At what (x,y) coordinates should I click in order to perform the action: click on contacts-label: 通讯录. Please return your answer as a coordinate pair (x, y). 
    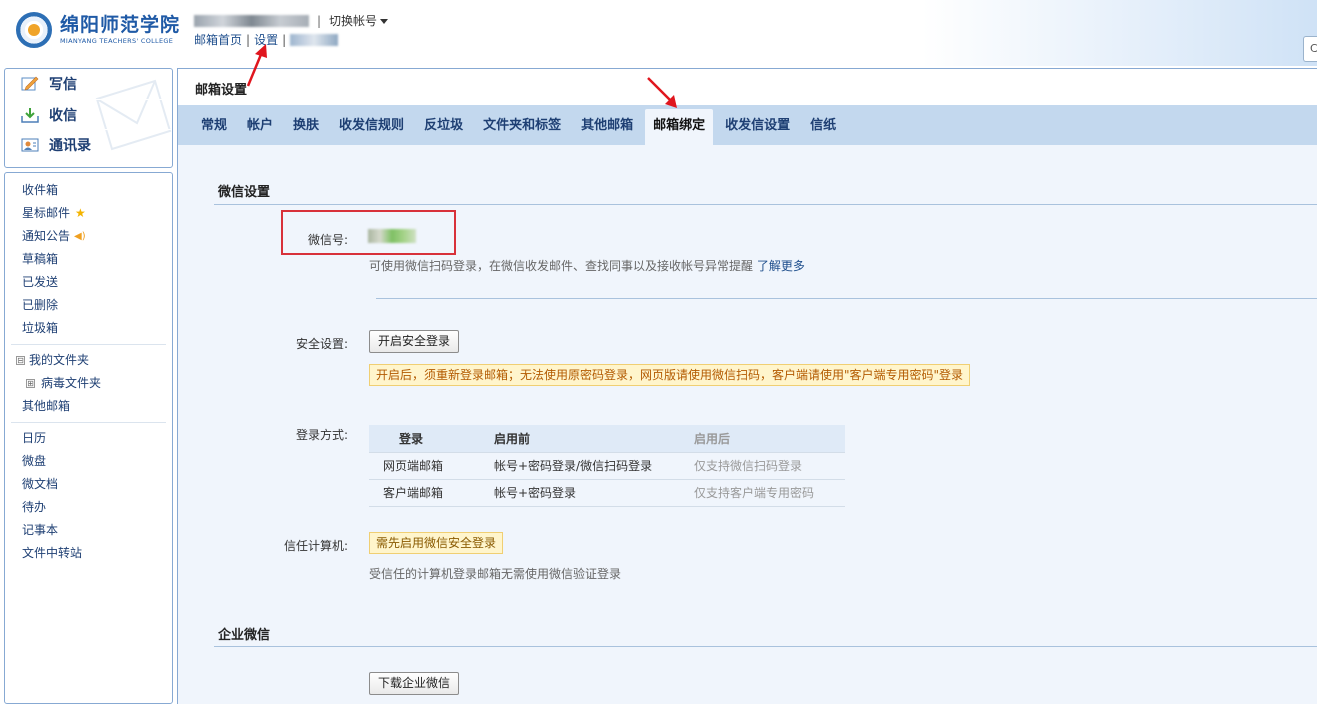
    Looking at the image, I should click on (70, 145).